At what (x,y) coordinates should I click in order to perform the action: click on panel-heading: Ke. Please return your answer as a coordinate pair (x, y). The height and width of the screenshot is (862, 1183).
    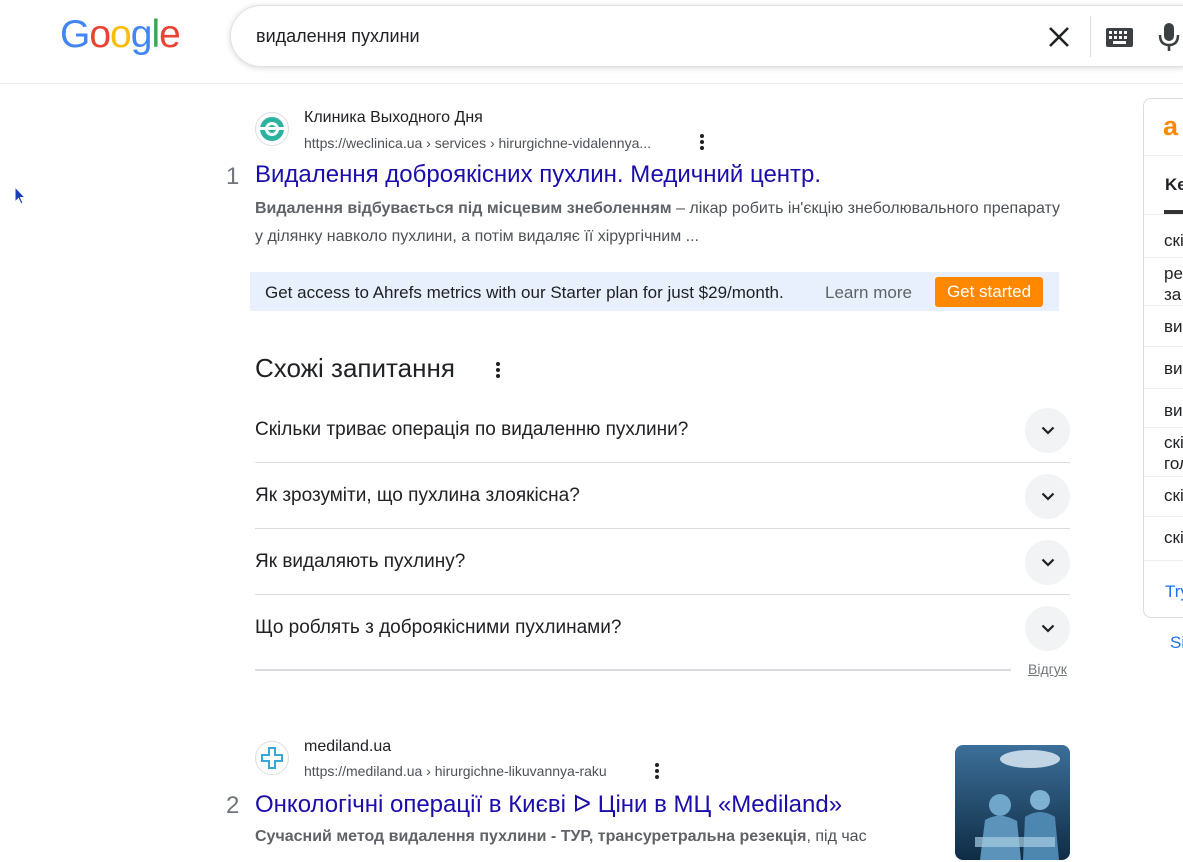
    Looking at the image, I should click on (1174, 184).